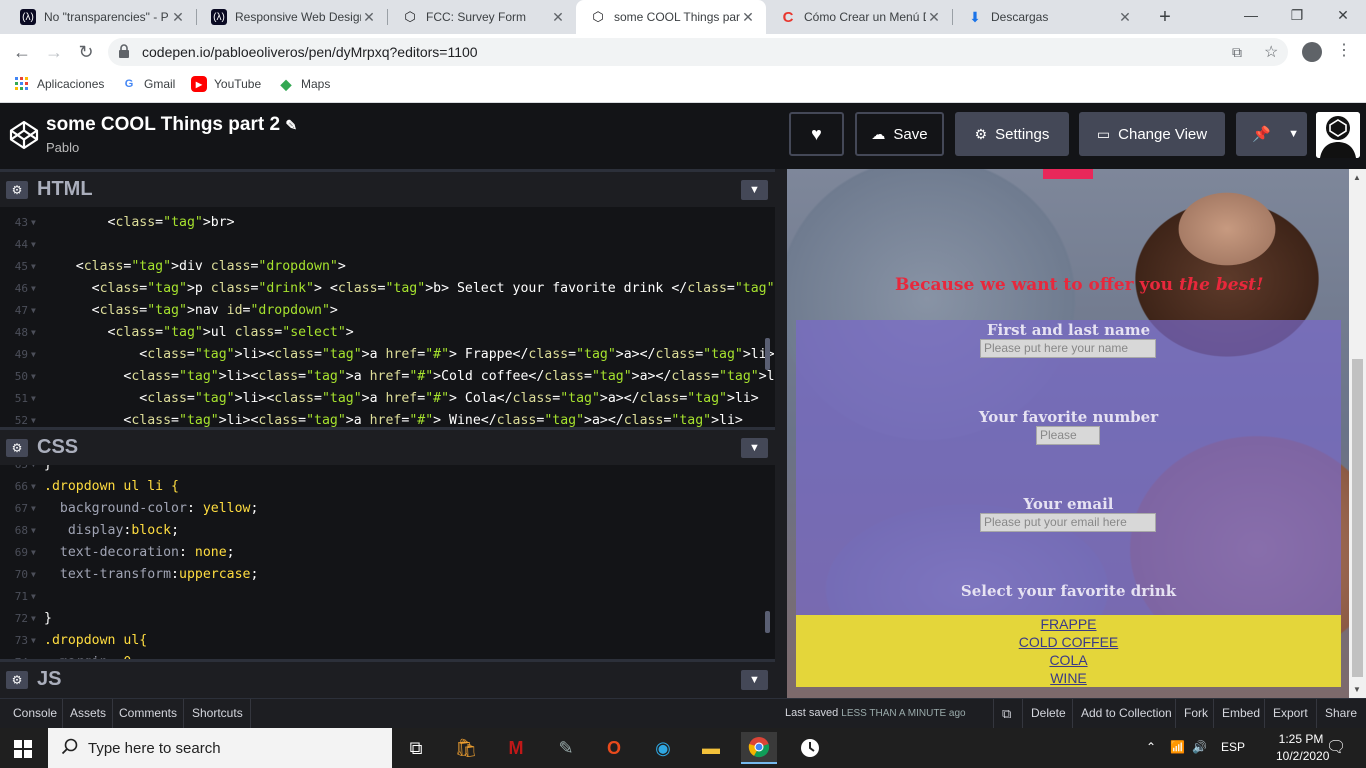 The height and width of the screenshot is (768, 1366). What do you see at coordinates (759, 748) in the screenshot?
I see `chrome-icon` at bounding box center [759, 748].